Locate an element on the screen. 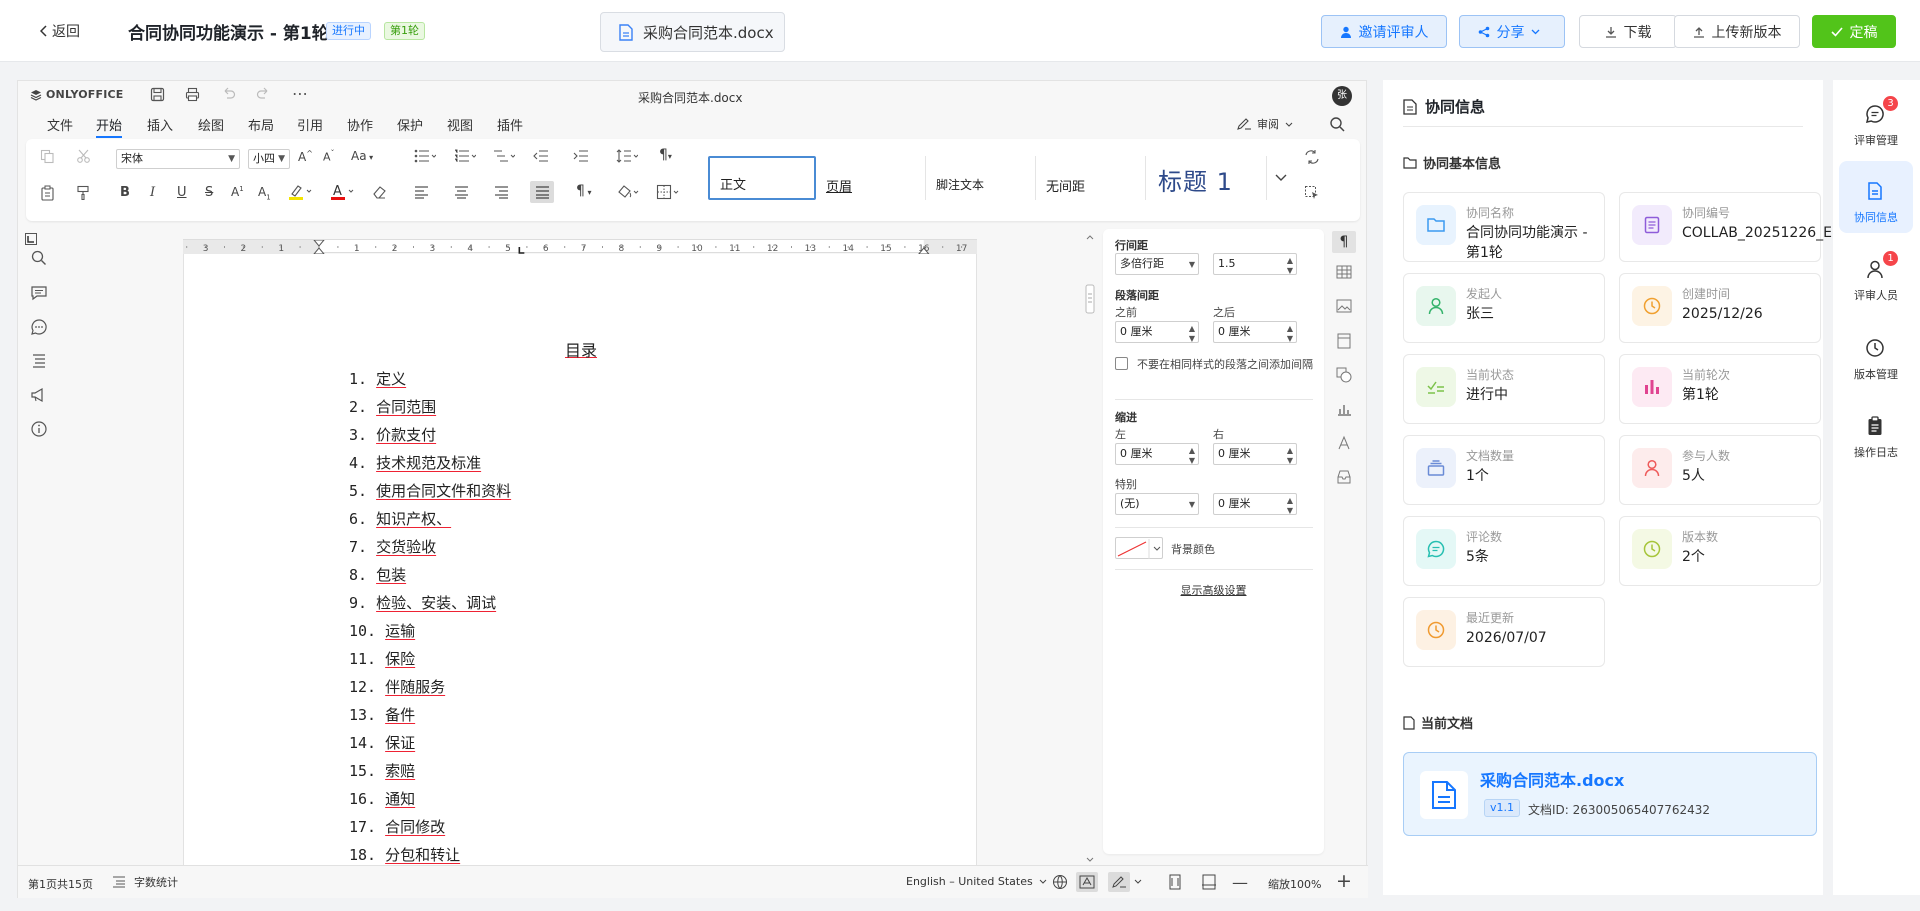 Image resolution: width=1920 pixels, height=911 pixels. toc-entry: 17. 合同修改 is located at coordinates (430, 831).